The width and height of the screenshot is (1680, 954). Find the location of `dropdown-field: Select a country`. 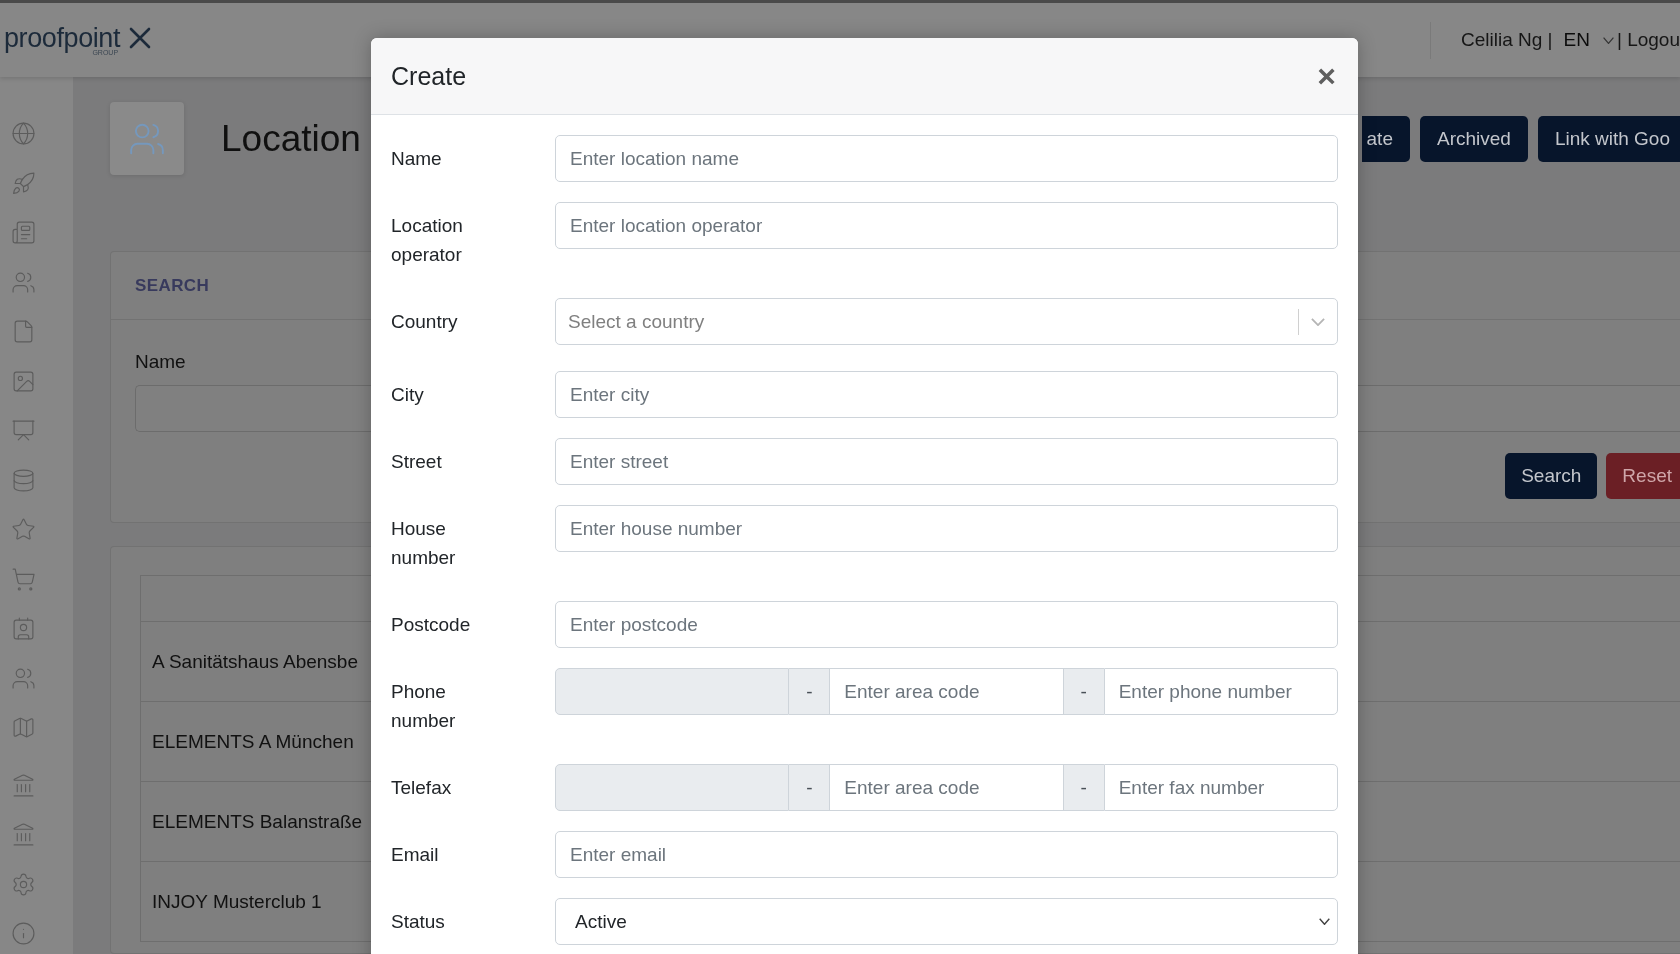

dropdown-field: Select a country is located at coordinates (946, 321).